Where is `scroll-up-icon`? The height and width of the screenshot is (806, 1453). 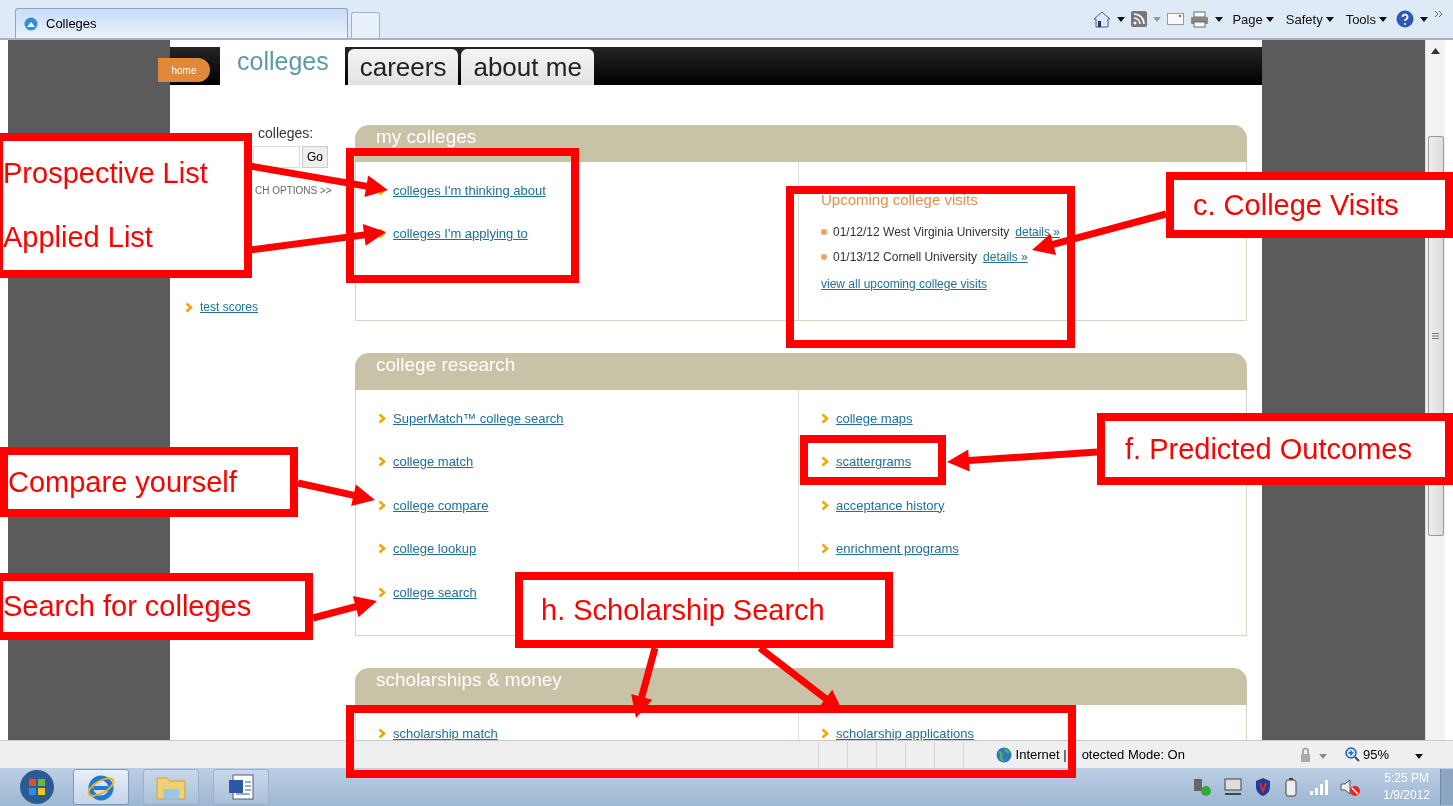
scroll-up-icon is located at coordinates (1435, 51).